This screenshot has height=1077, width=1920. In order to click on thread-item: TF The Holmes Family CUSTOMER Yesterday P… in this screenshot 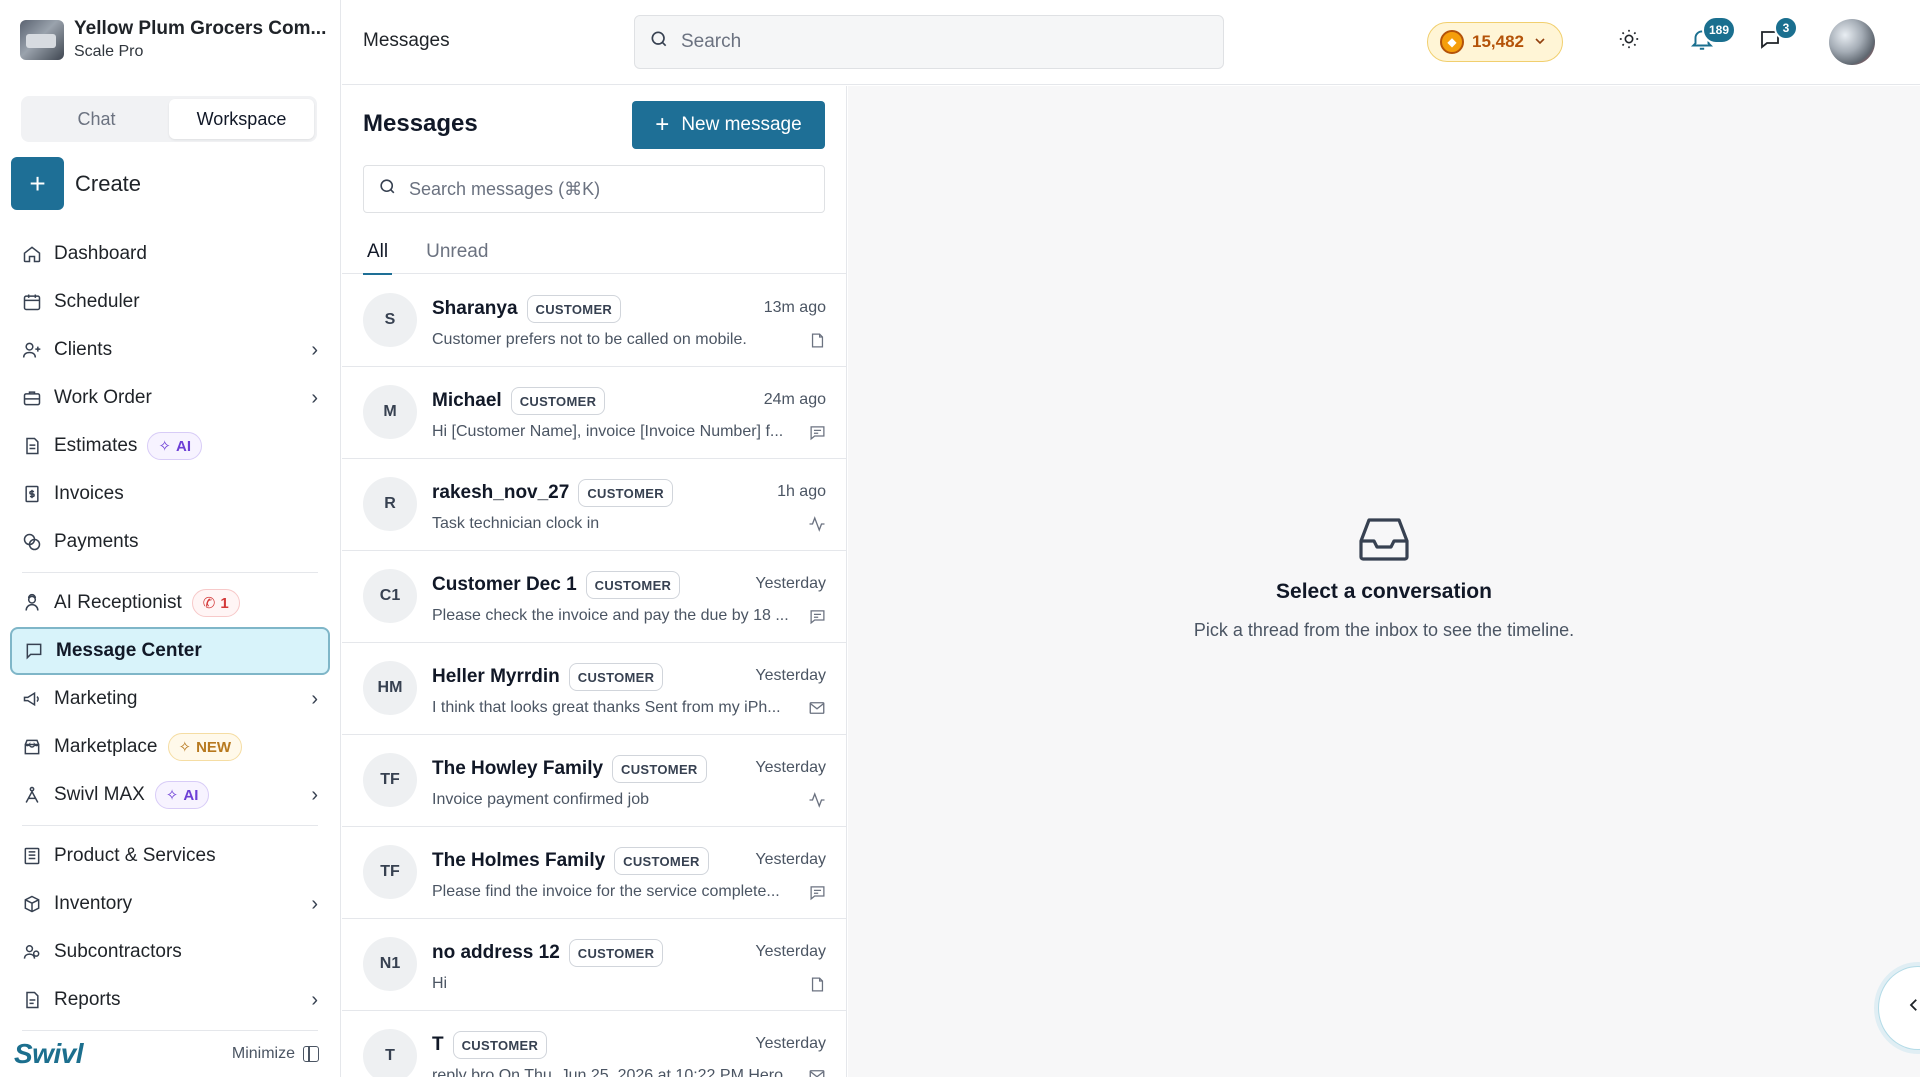, I will do `click(594, 873)`.